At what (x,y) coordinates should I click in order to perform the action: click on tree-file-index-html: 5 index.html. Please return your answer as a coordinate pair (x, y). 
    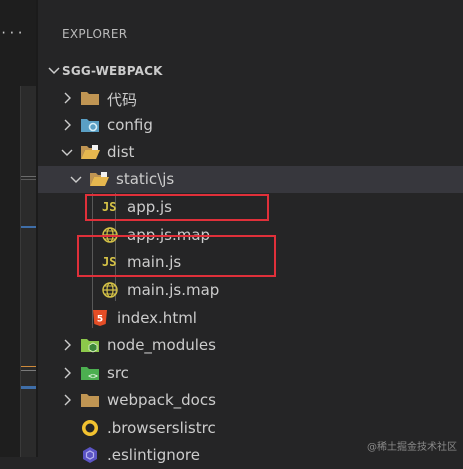
    Looking at the image, I should click on (250, 318).